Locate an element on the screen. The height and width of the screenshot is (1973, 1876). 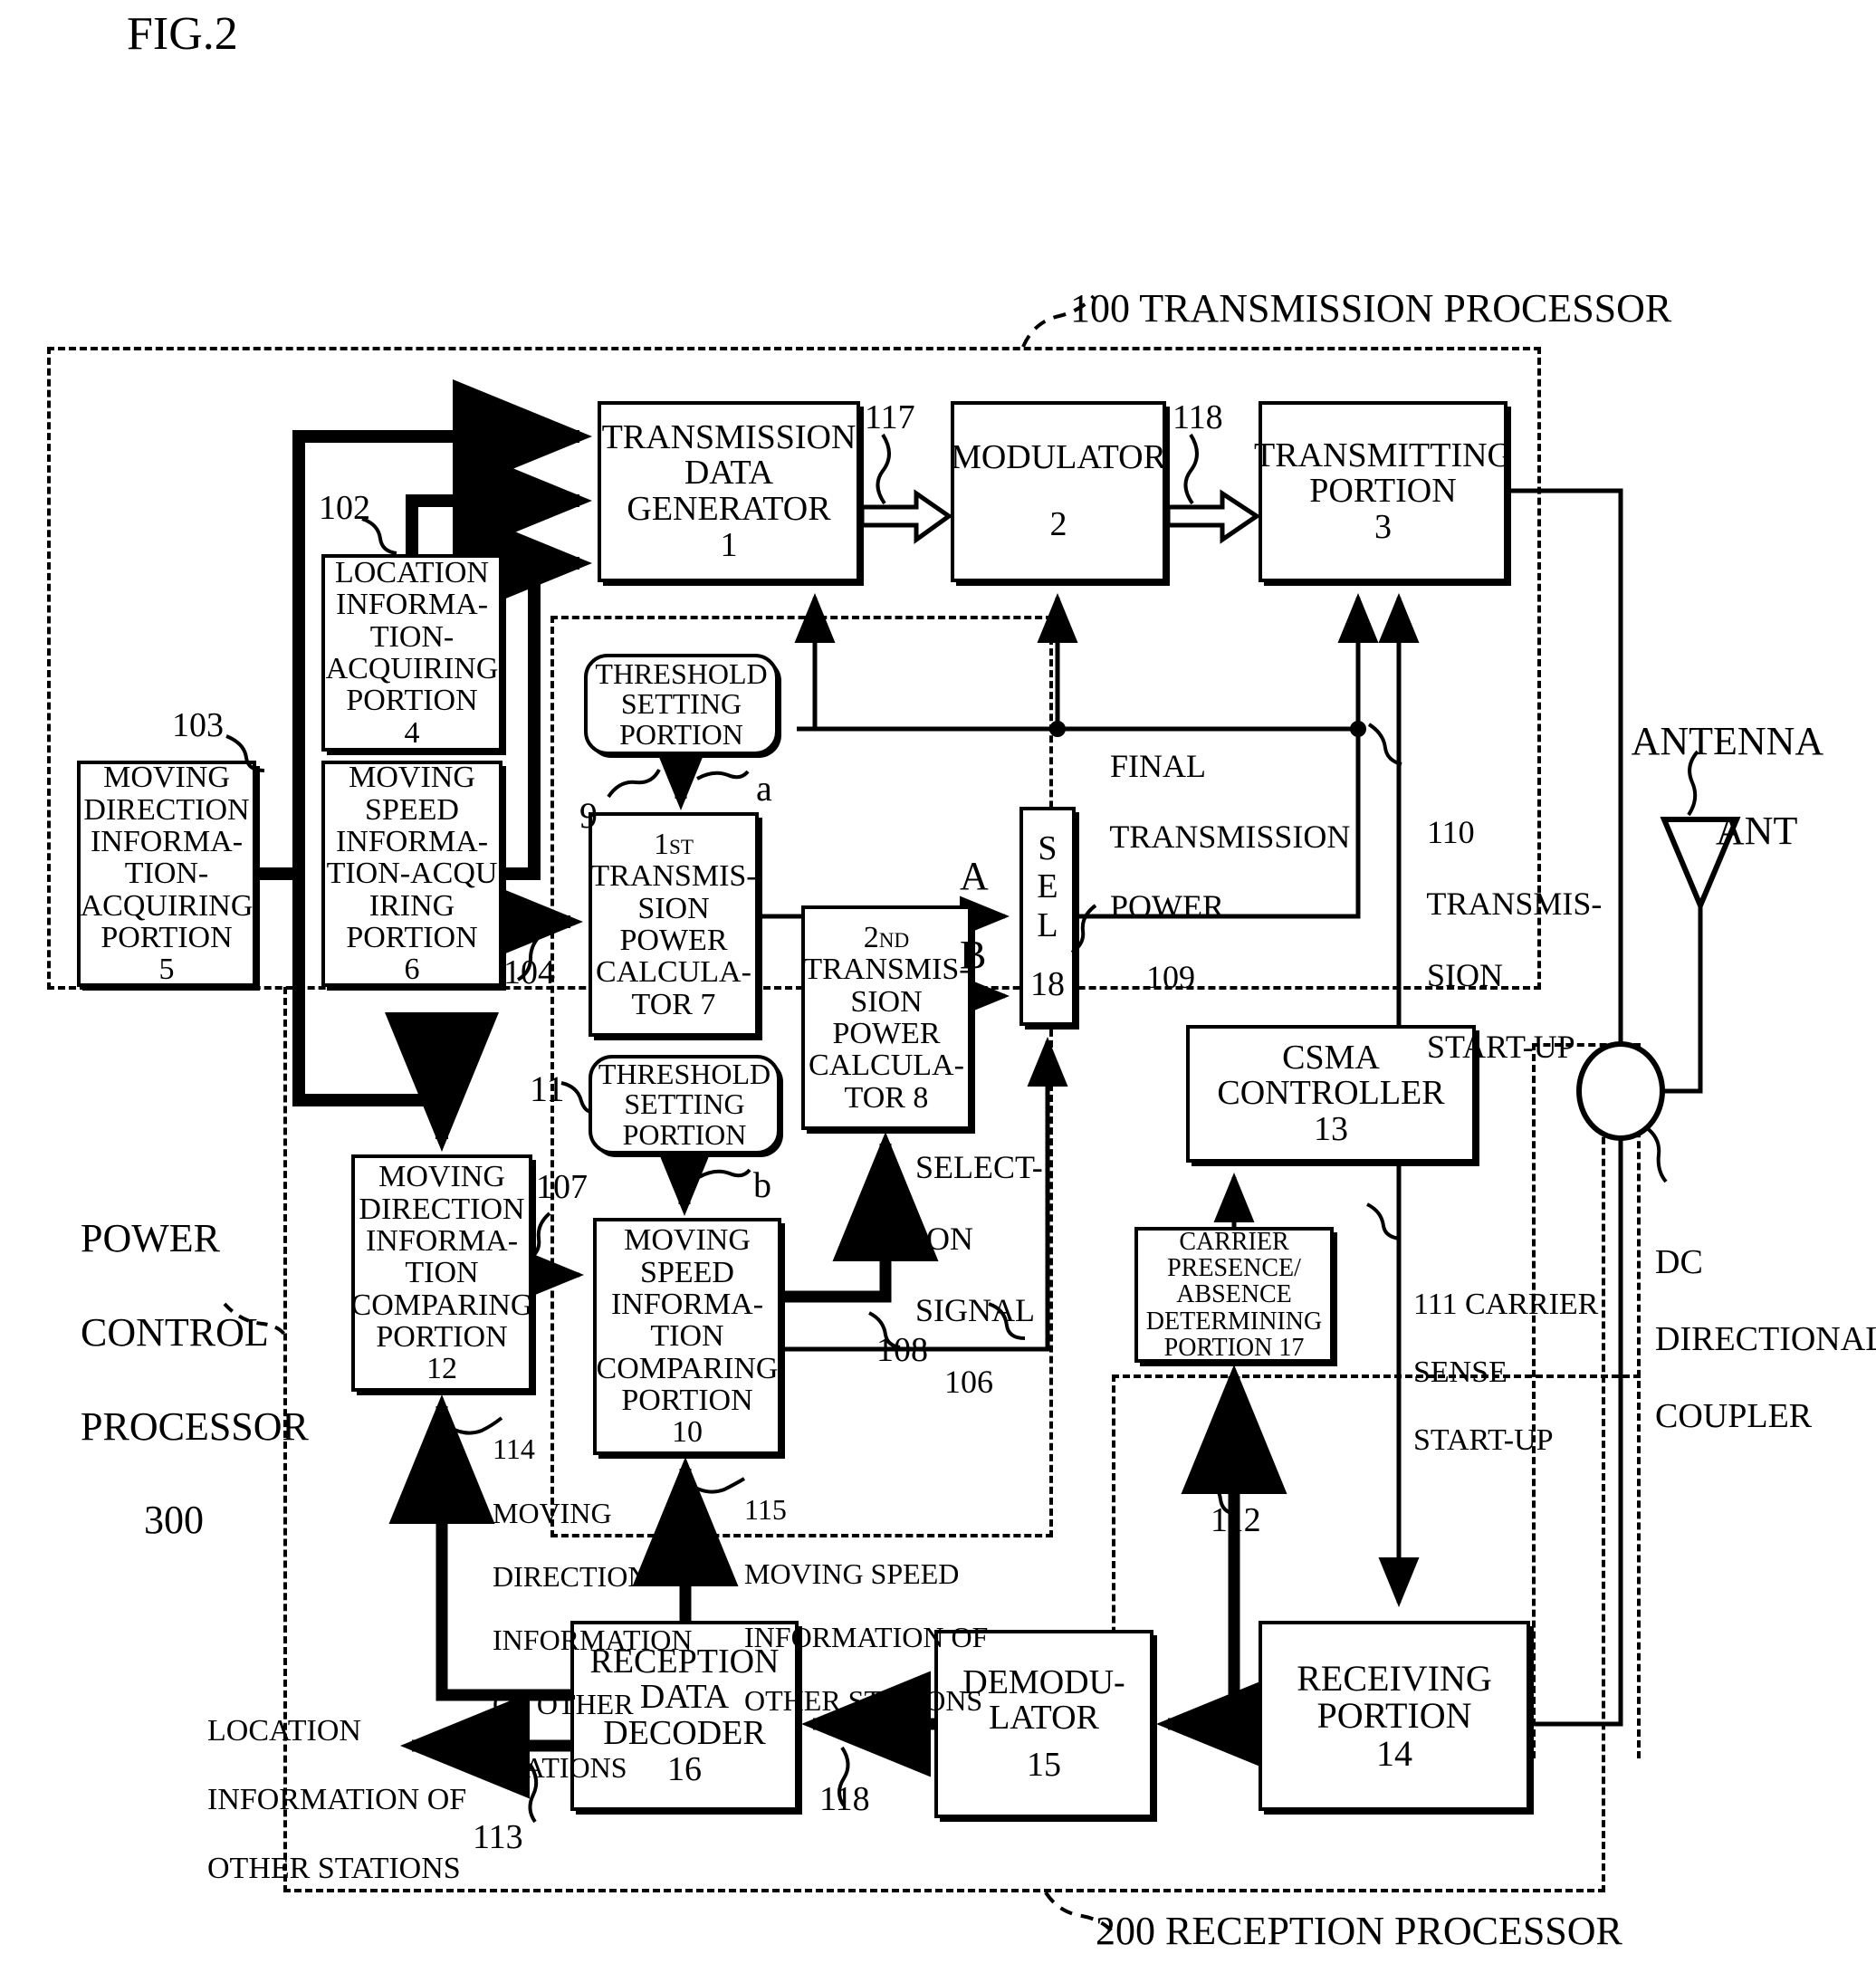
label-threshold-9: 9 is located at coordinates (588, 815).